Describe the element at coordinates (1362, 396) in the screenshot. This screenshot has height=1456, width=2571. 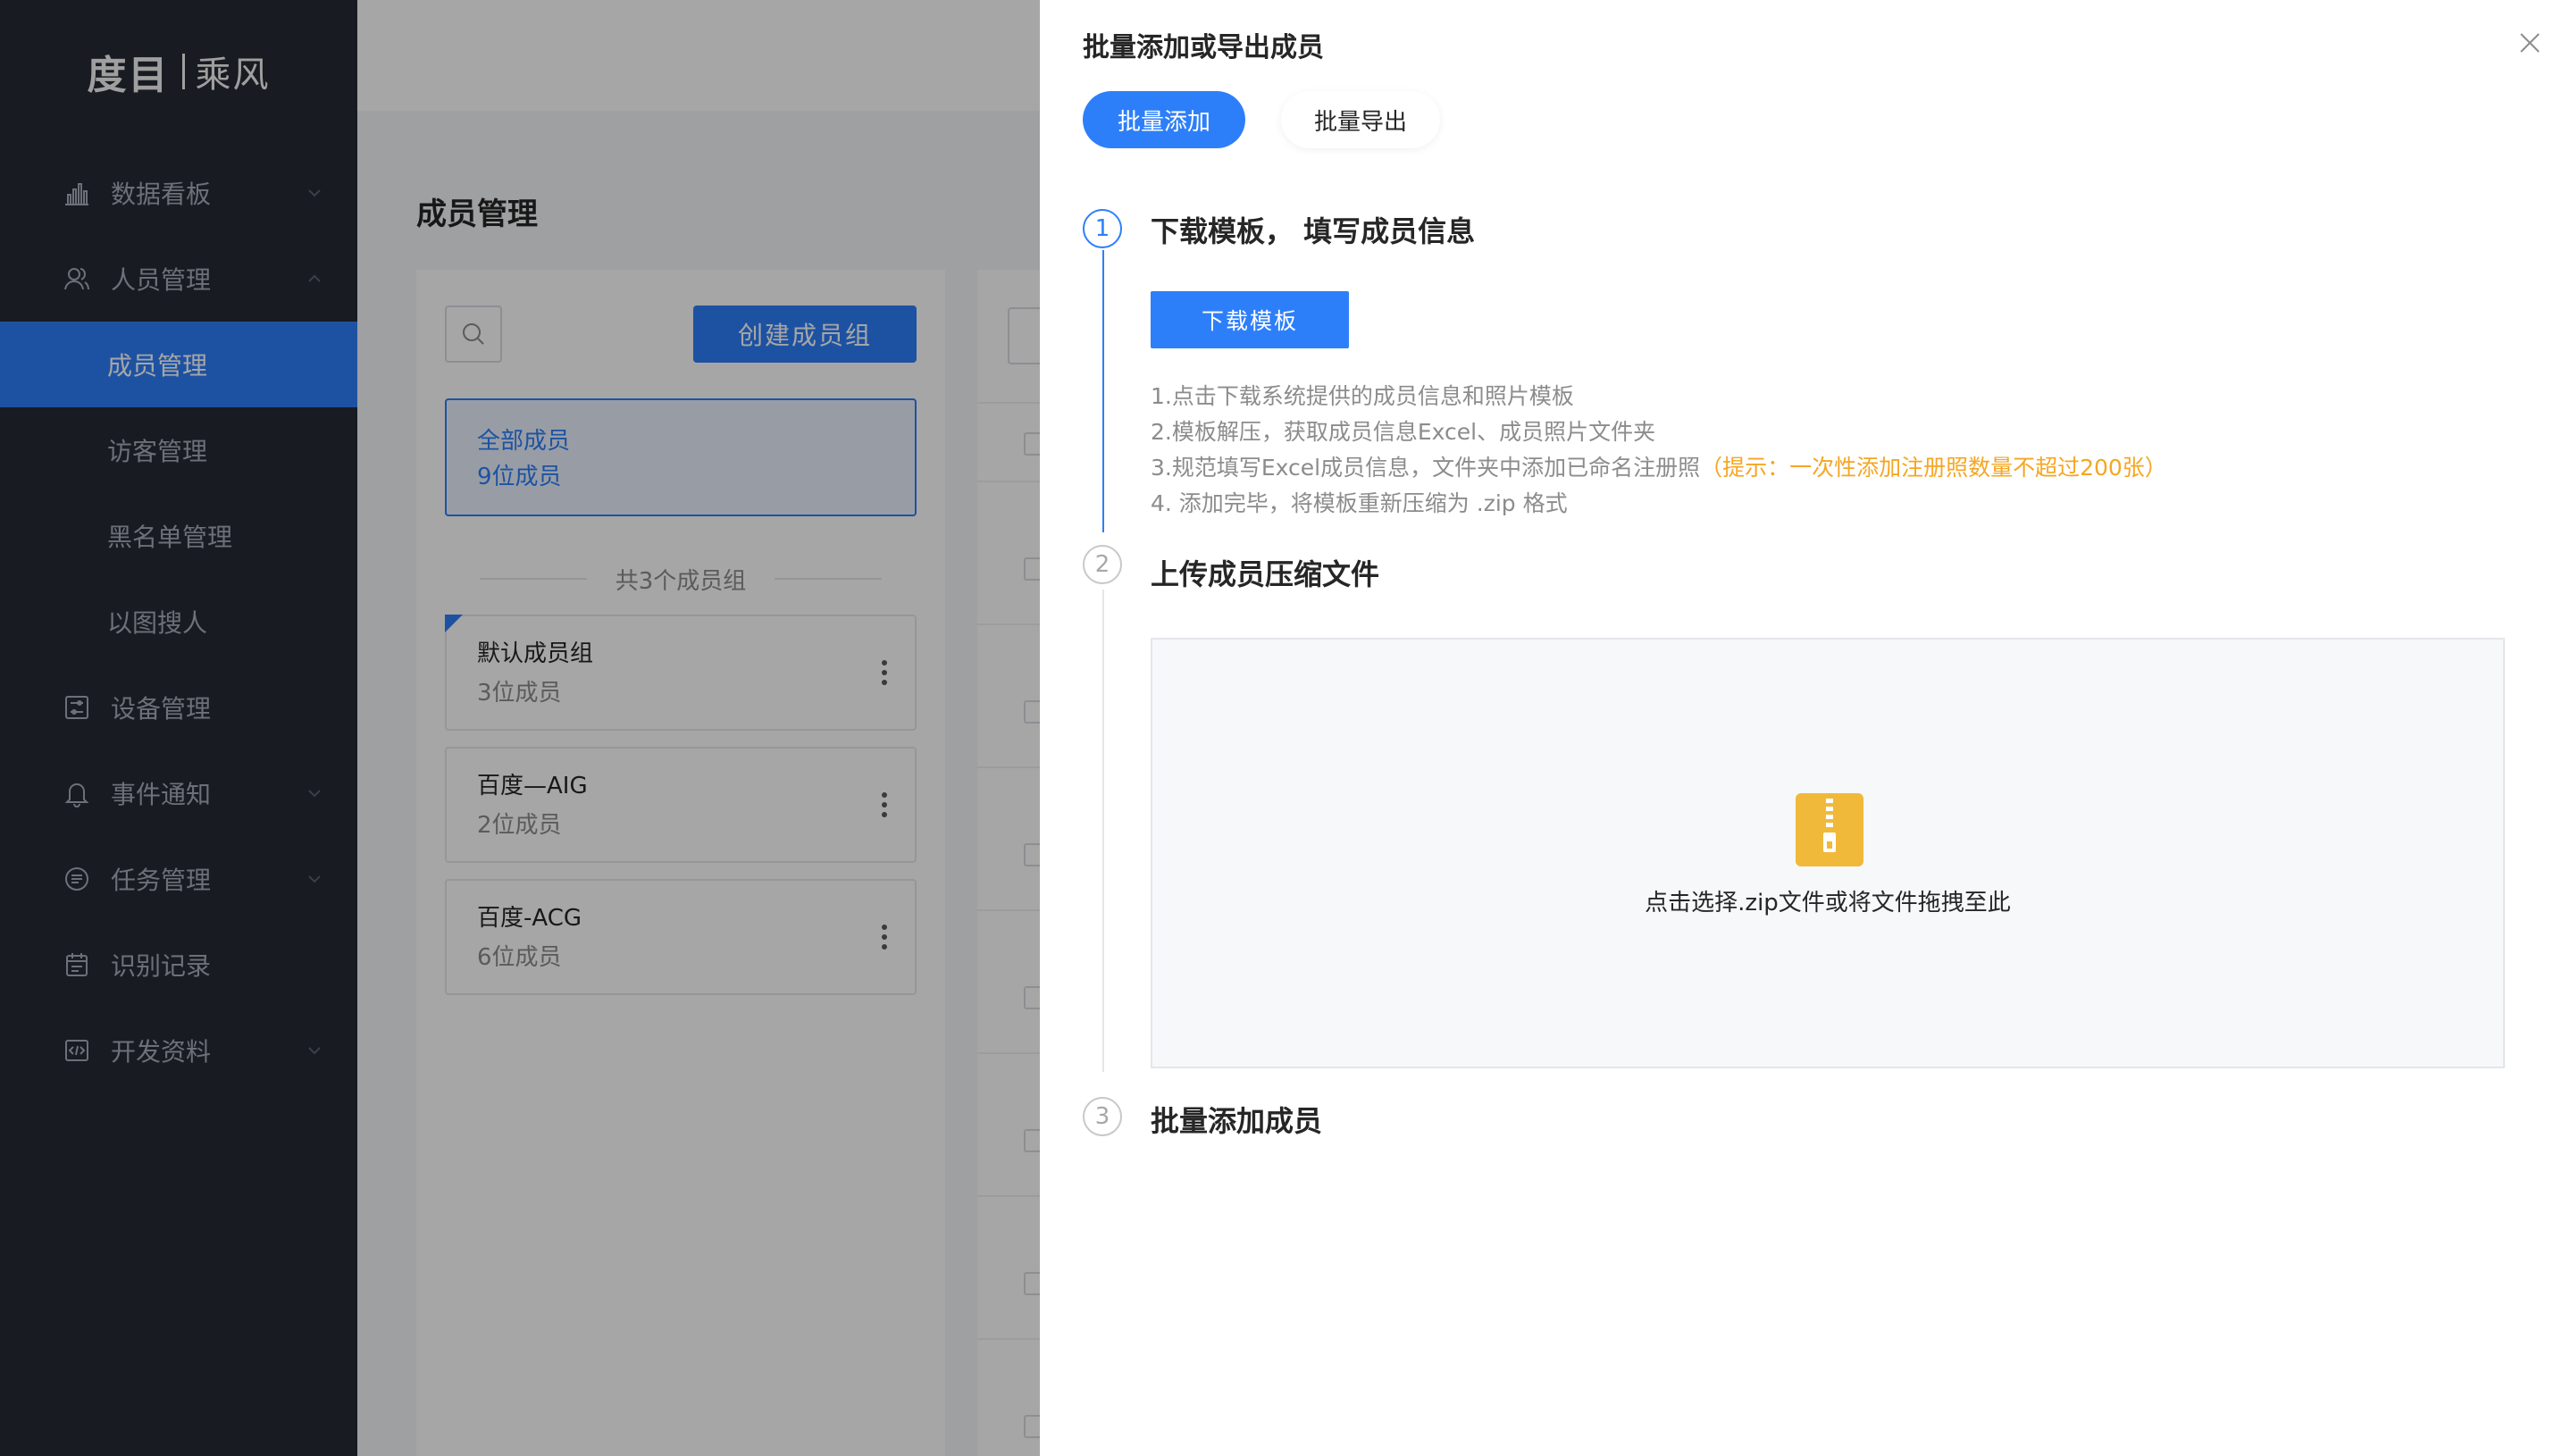
I see `instruction-line-1: 1.点击下载系统提供的成员信息和照片模板` at that location.